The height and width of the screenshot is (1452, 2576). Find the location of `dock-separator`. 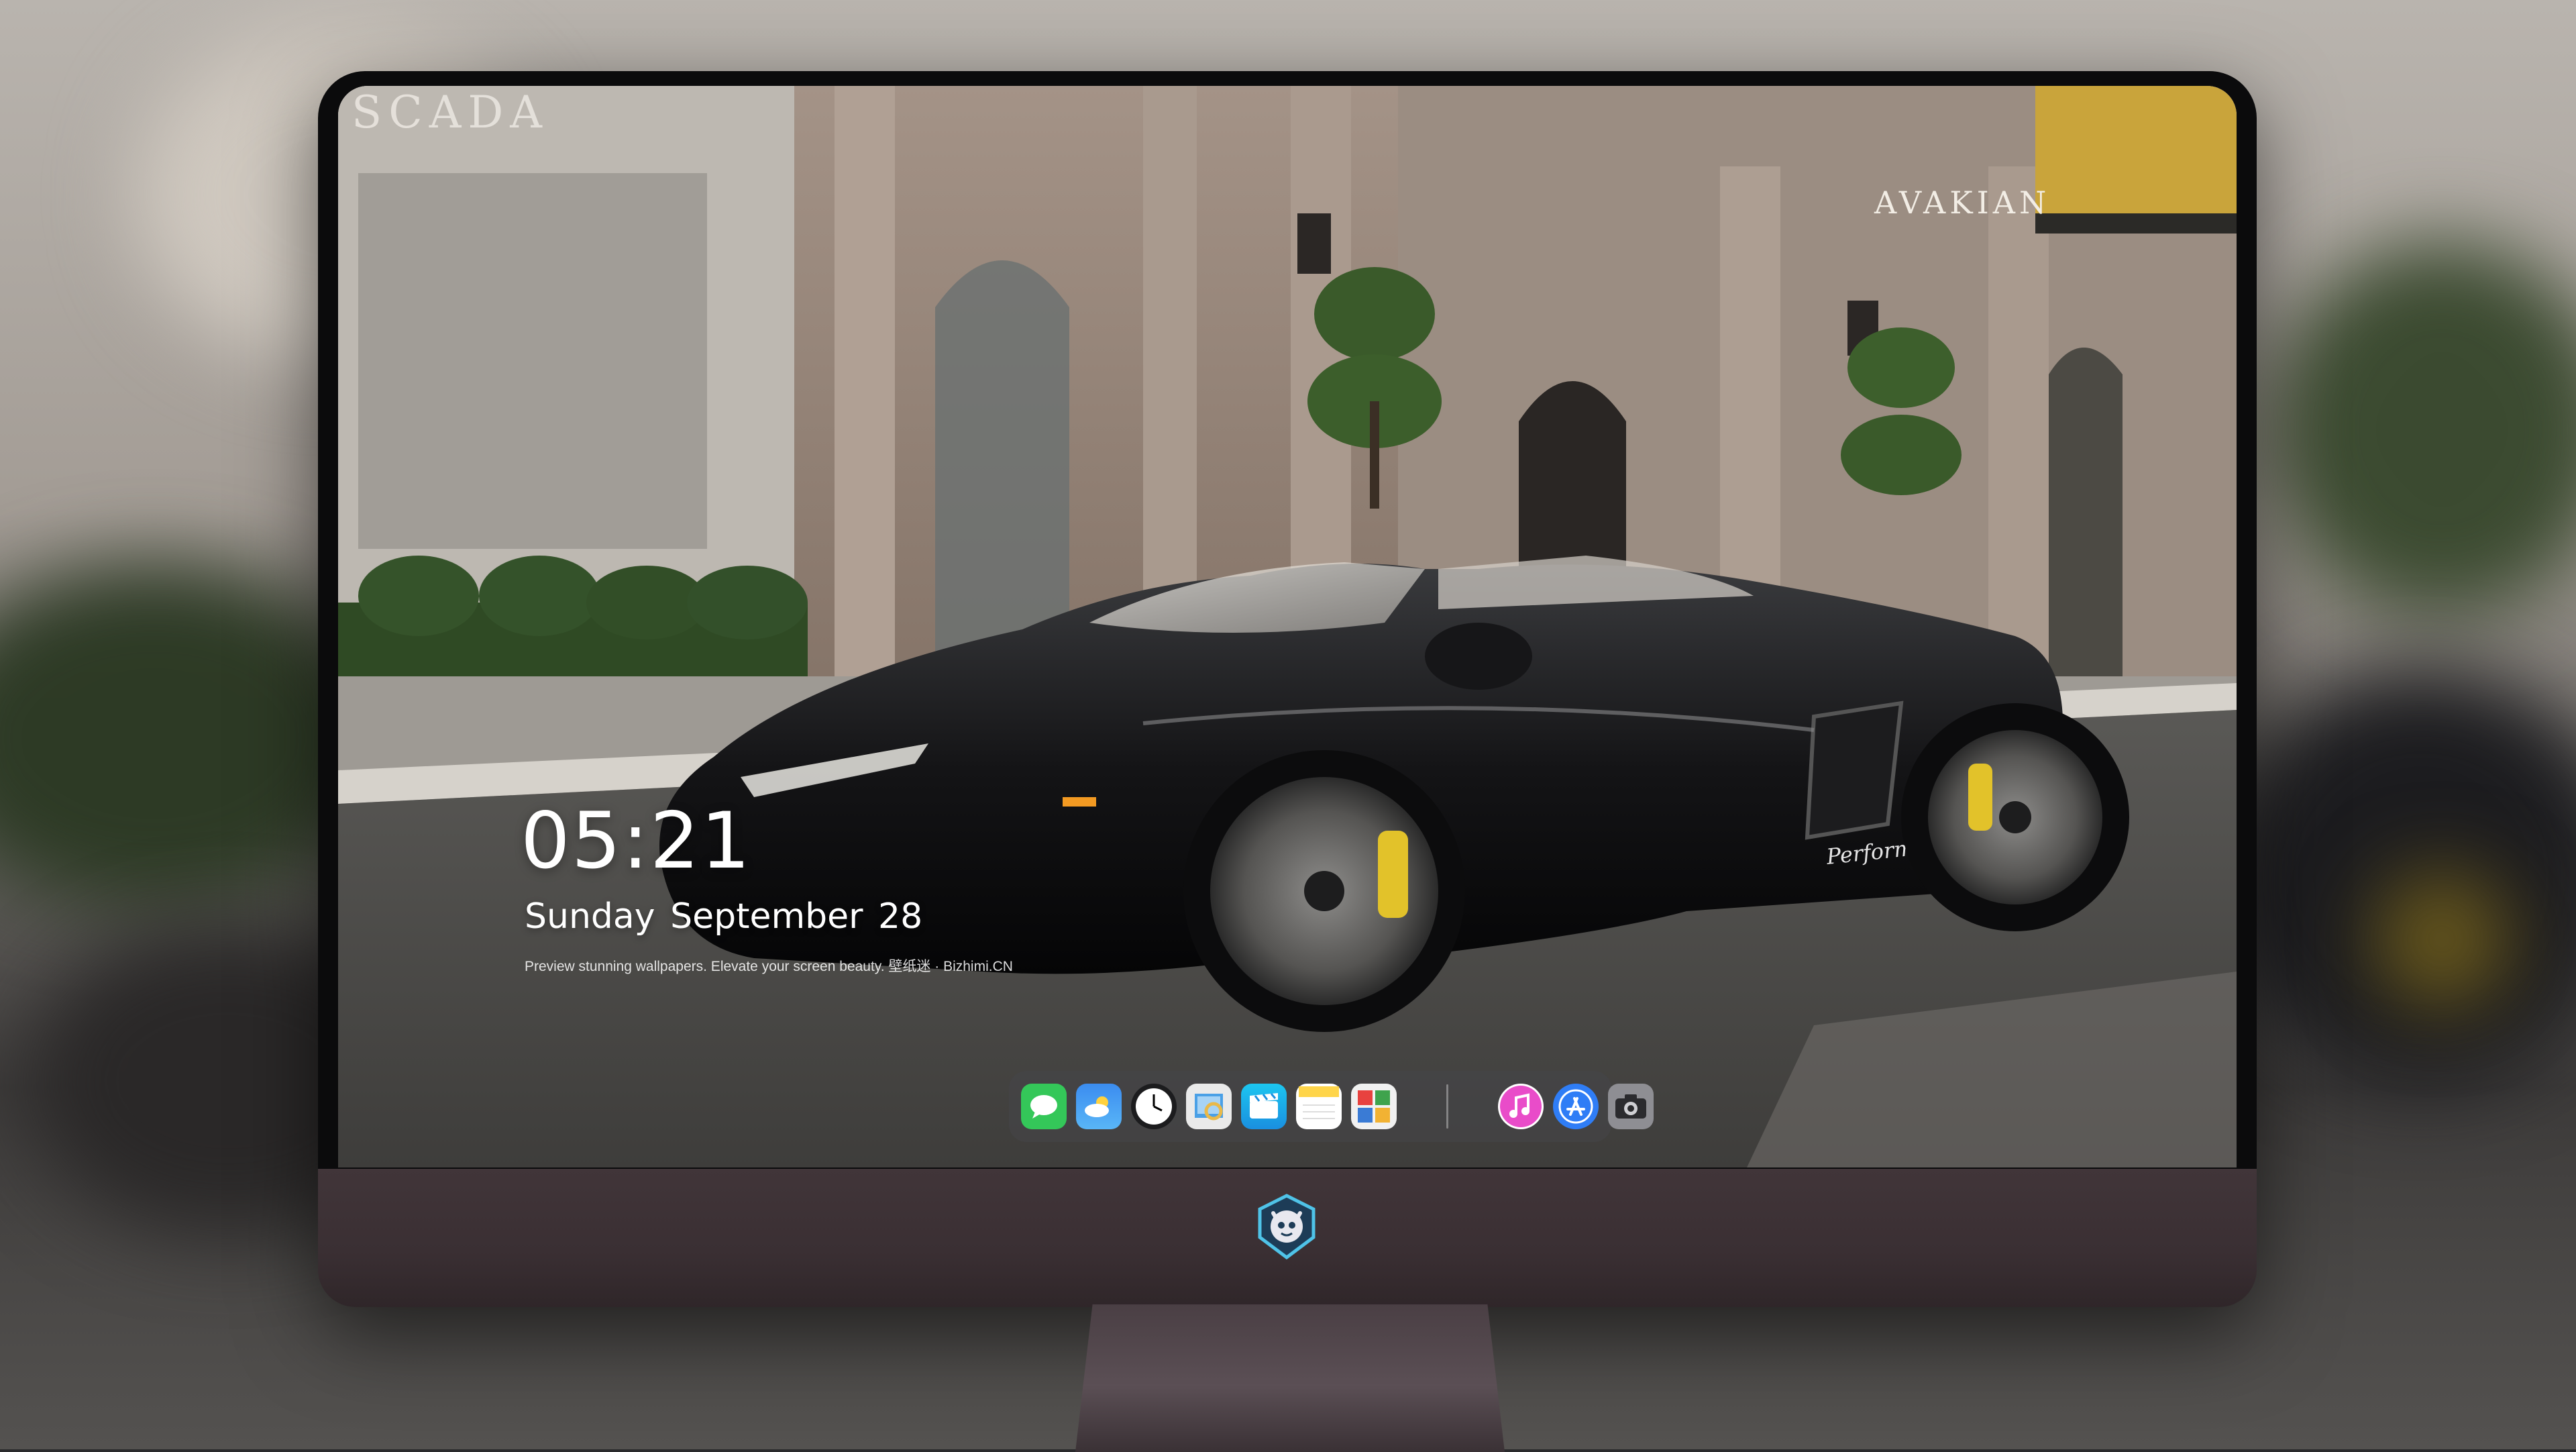

dock-separator is located at coordinates (1447, 1107).